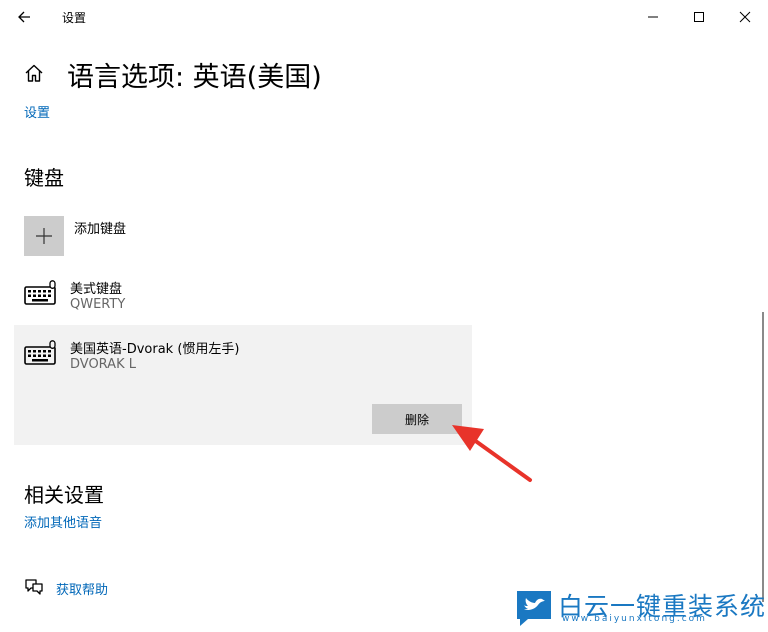  What do you see at coordinates (634, 619) in the screenshot?
I see `watermark-url: www.baiyunxitong.com` at bounding box center [634, 619].